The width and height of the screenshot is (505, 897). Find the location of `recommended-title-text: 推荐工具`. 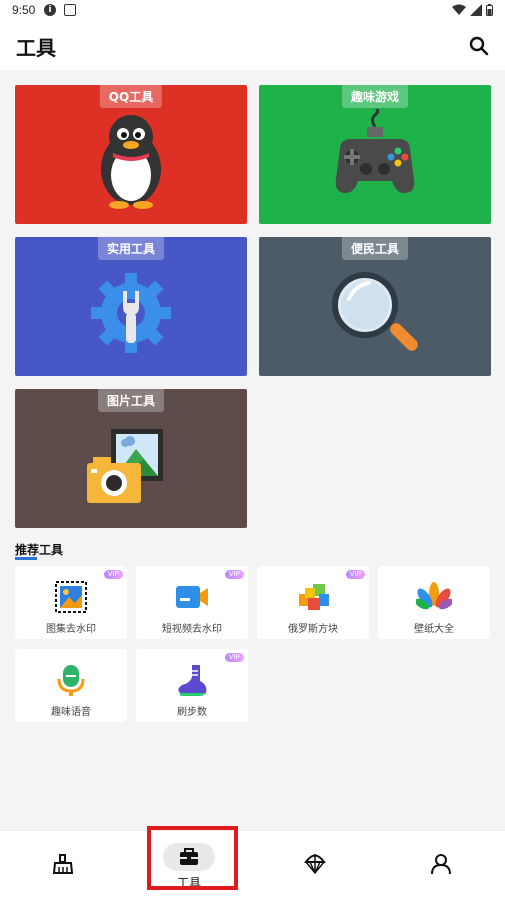

recommended-title-text: 推荐工具 is located at coordinates (39, 550).